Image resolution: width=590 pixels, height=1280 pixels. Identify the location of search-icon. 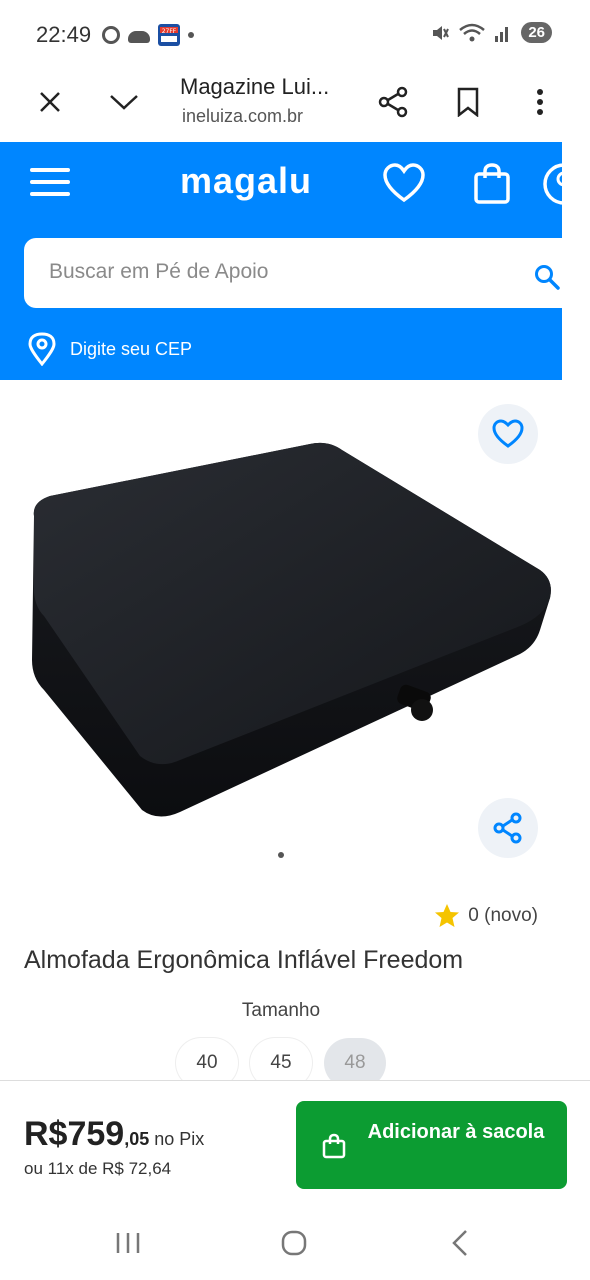
(547, 277).